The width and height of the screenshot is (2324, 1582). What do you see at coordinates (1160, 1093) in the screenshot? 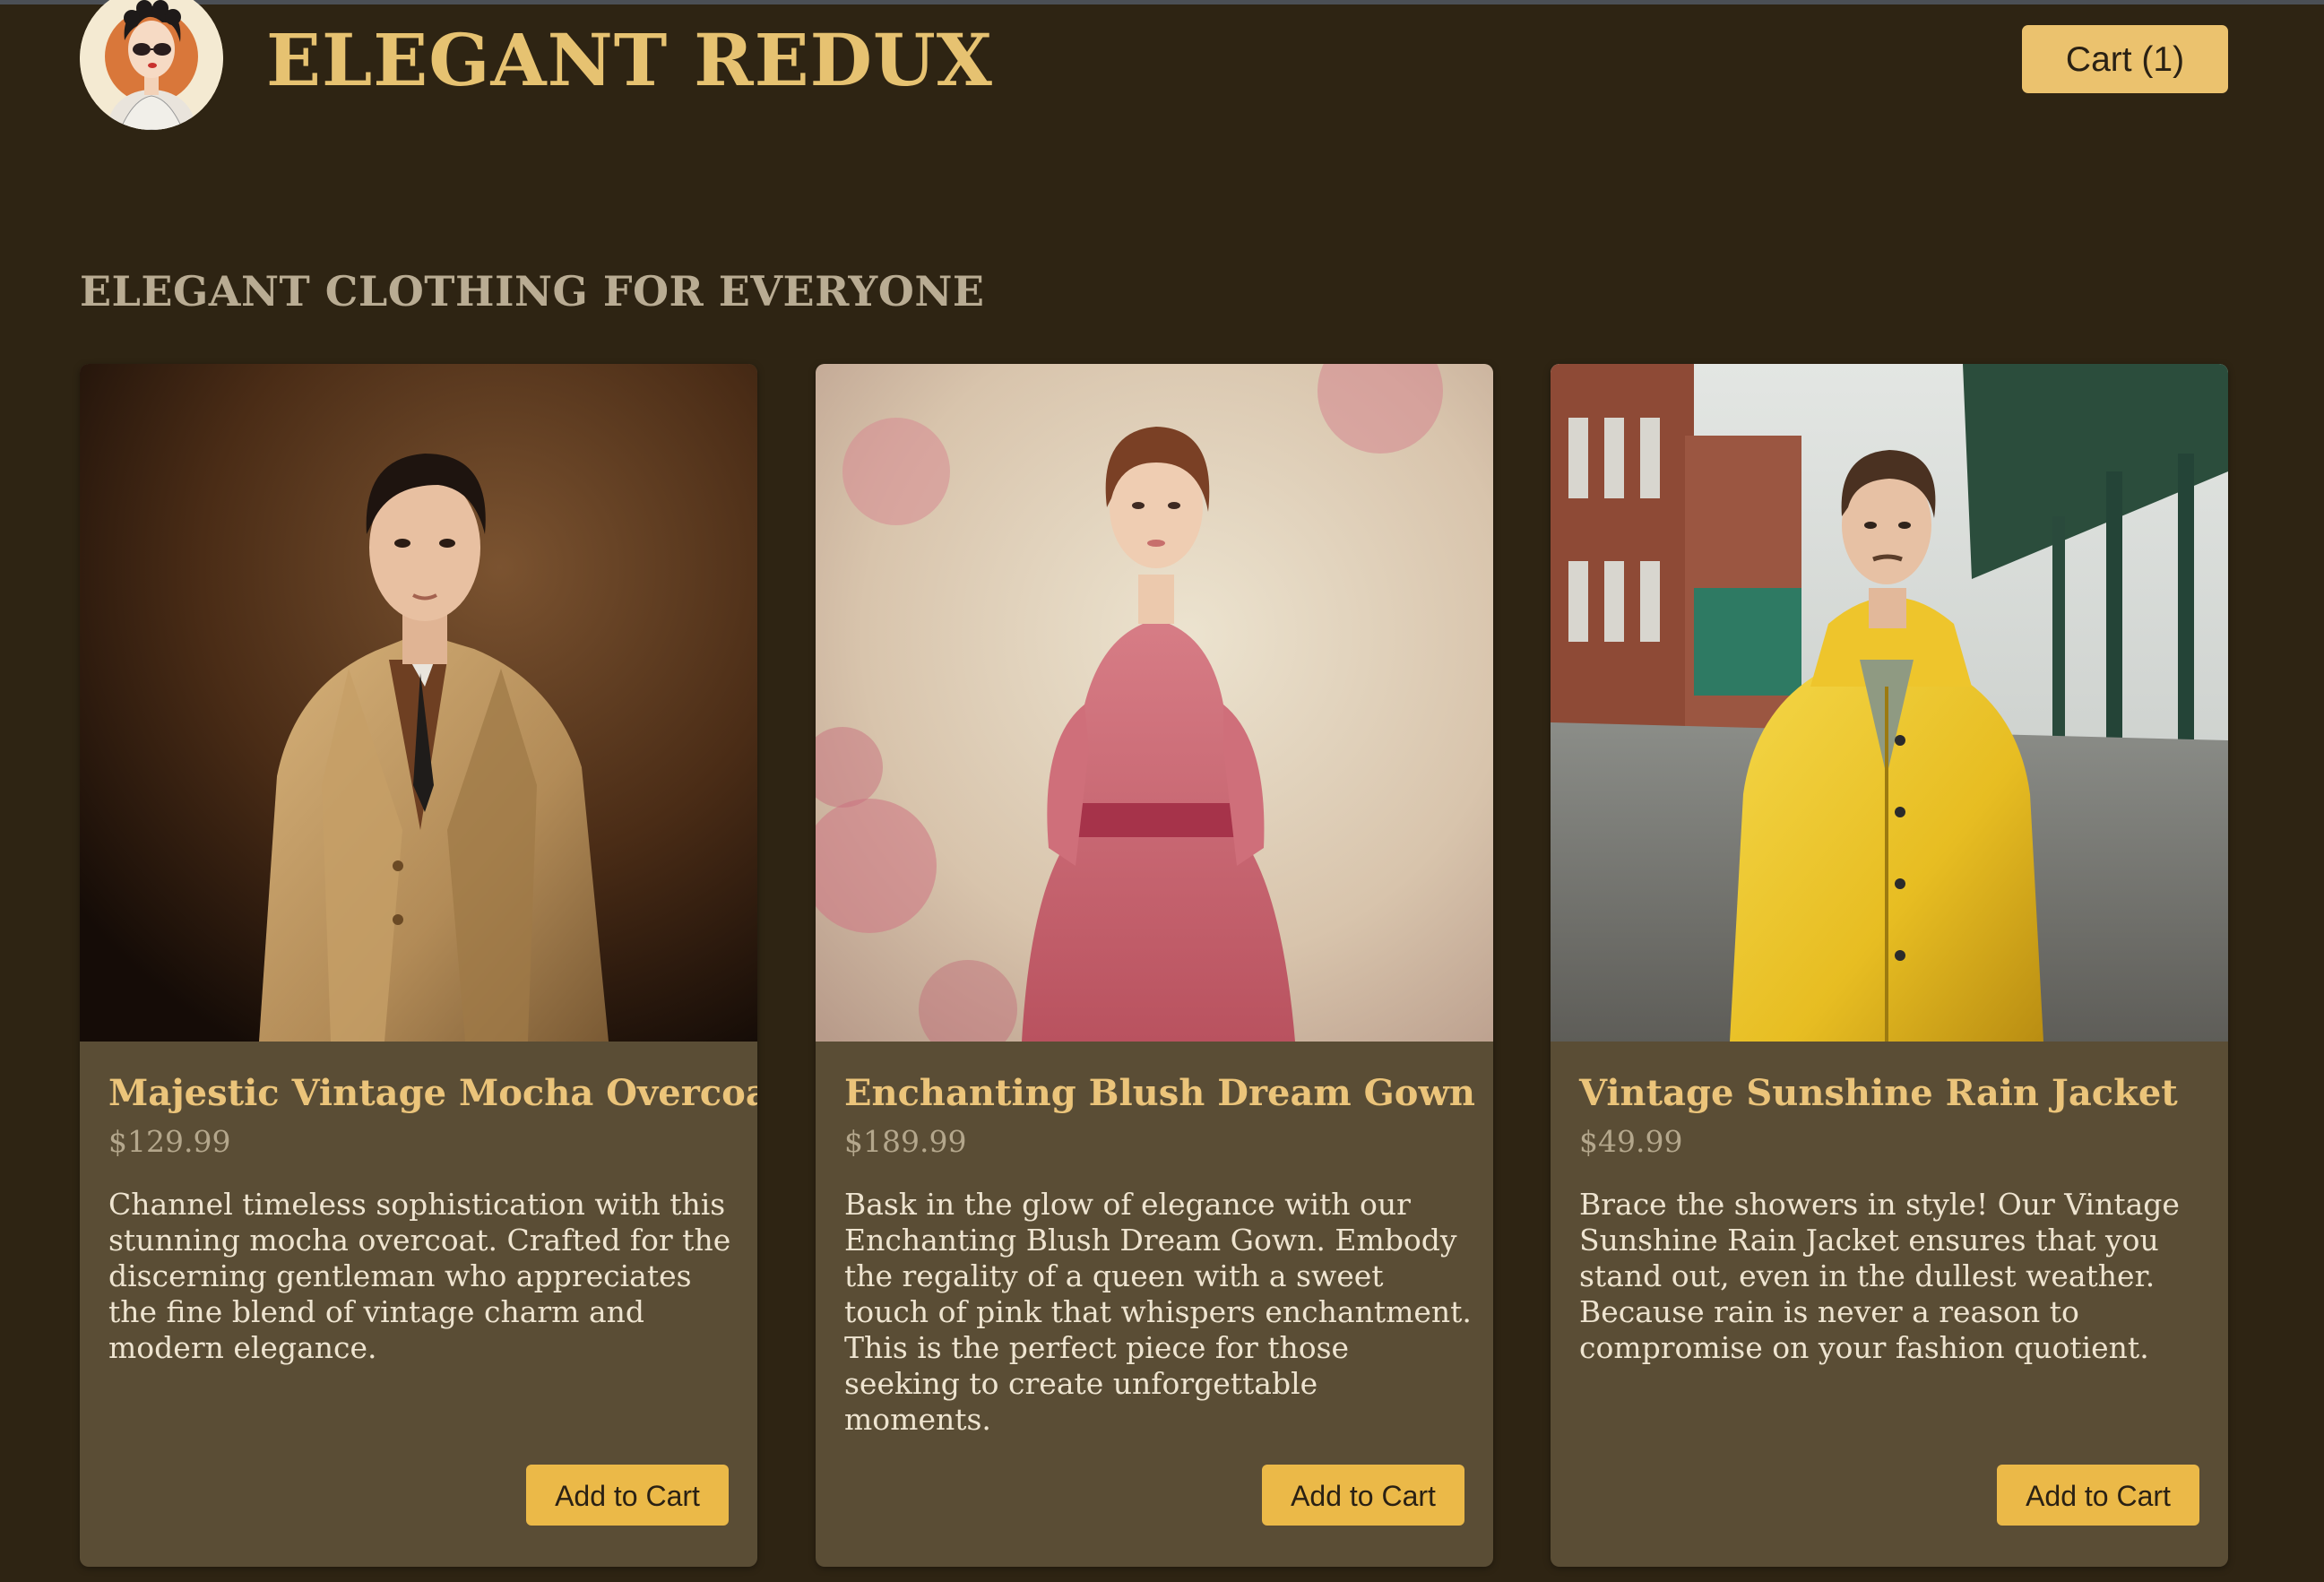
I see `product-name: Enchanting Blush Dream Gown` at bounding box center [1160, 1093].